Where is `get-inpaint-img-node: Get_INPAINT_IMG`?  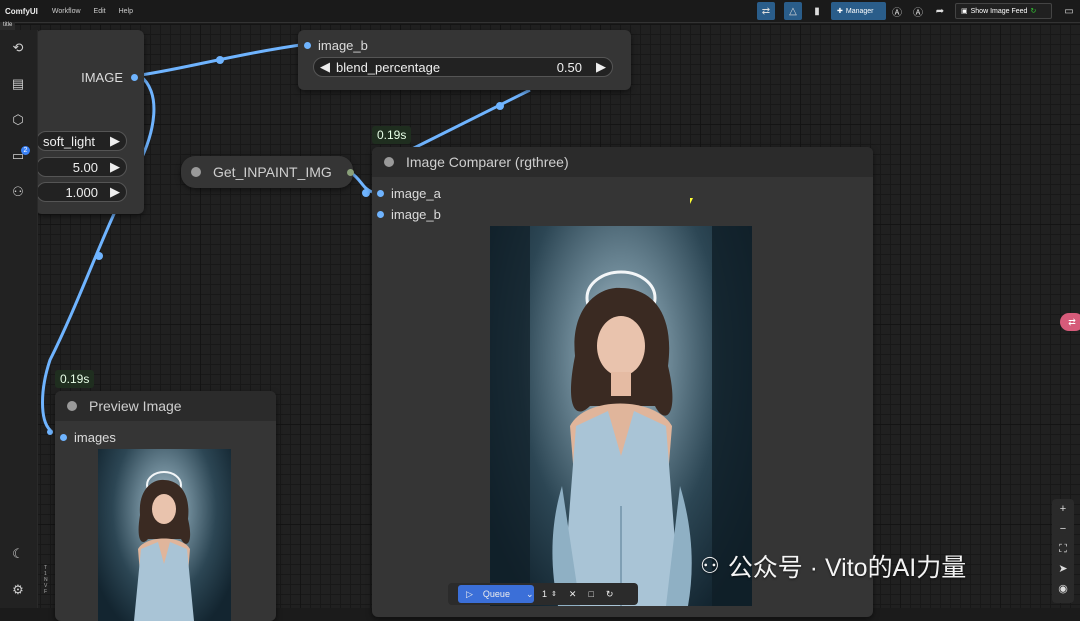
get-inpaint-img-node: Get_INPAINT_IMG is located at coordinates (267, 172).